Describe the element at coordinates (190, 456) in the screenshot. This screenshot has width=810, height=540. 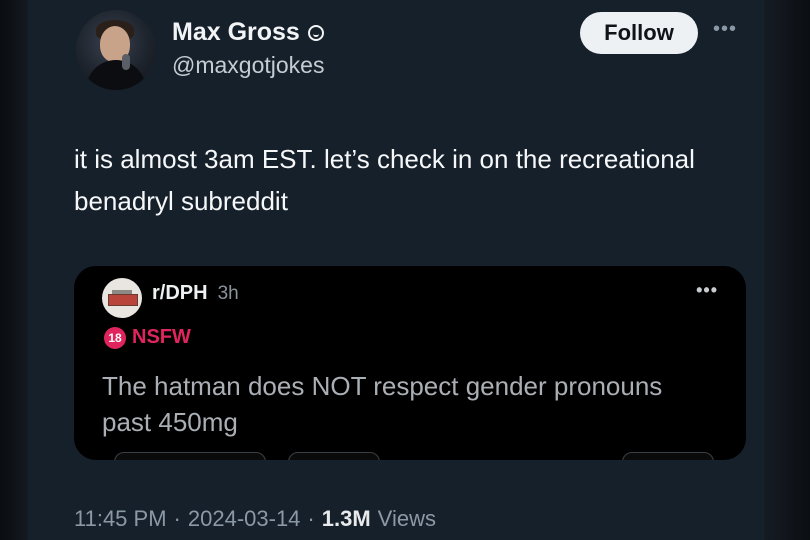
I see `action-pill-upvote` at that location.